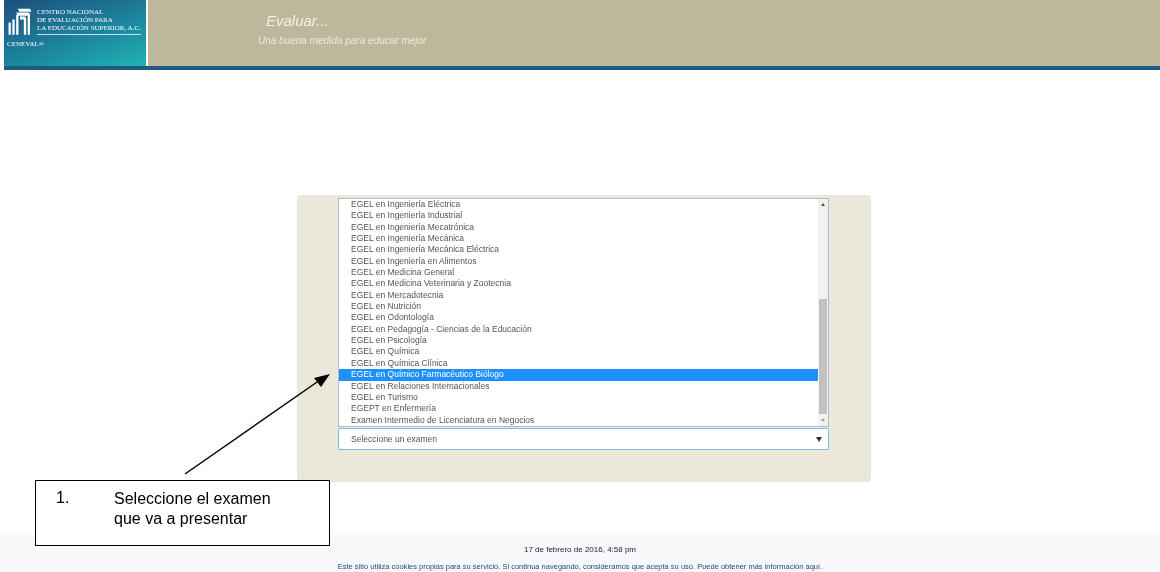 Image resolution: width=1160 pixels, height=572 pixels. Describe the element at coordinates (578, 307) in the screenshot. I see `exam-option: EGEL en Nutrición` at that location.